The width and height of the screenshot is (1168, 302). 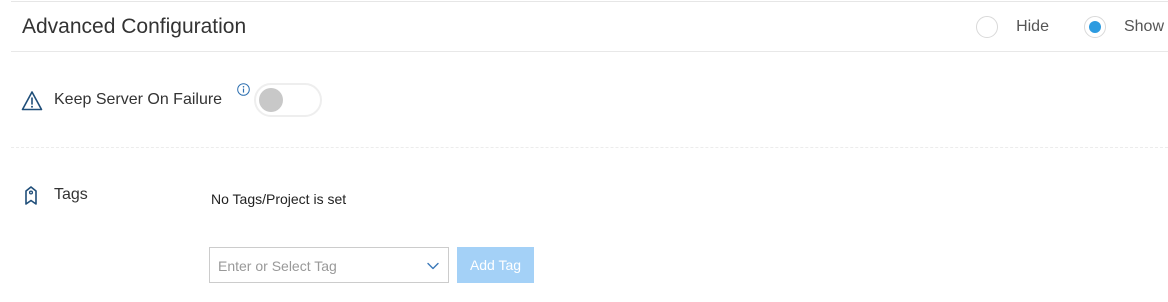 I want to click on section-divider, so click(x=589, y=147).